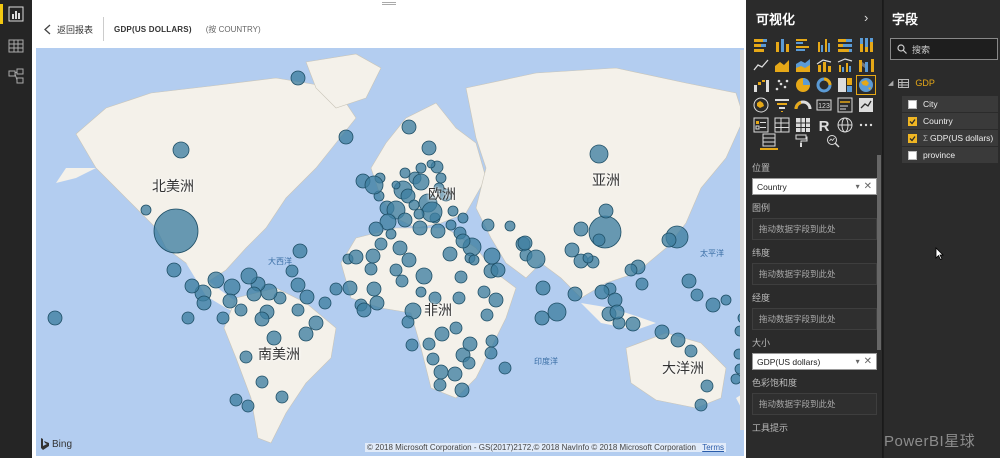 The width and height of the screenshot is (1000, 458). What do you see at coordinates (912, 121) in the screenshot?
I see `checkbox-checked-icon` at bounding box center [912, 121].